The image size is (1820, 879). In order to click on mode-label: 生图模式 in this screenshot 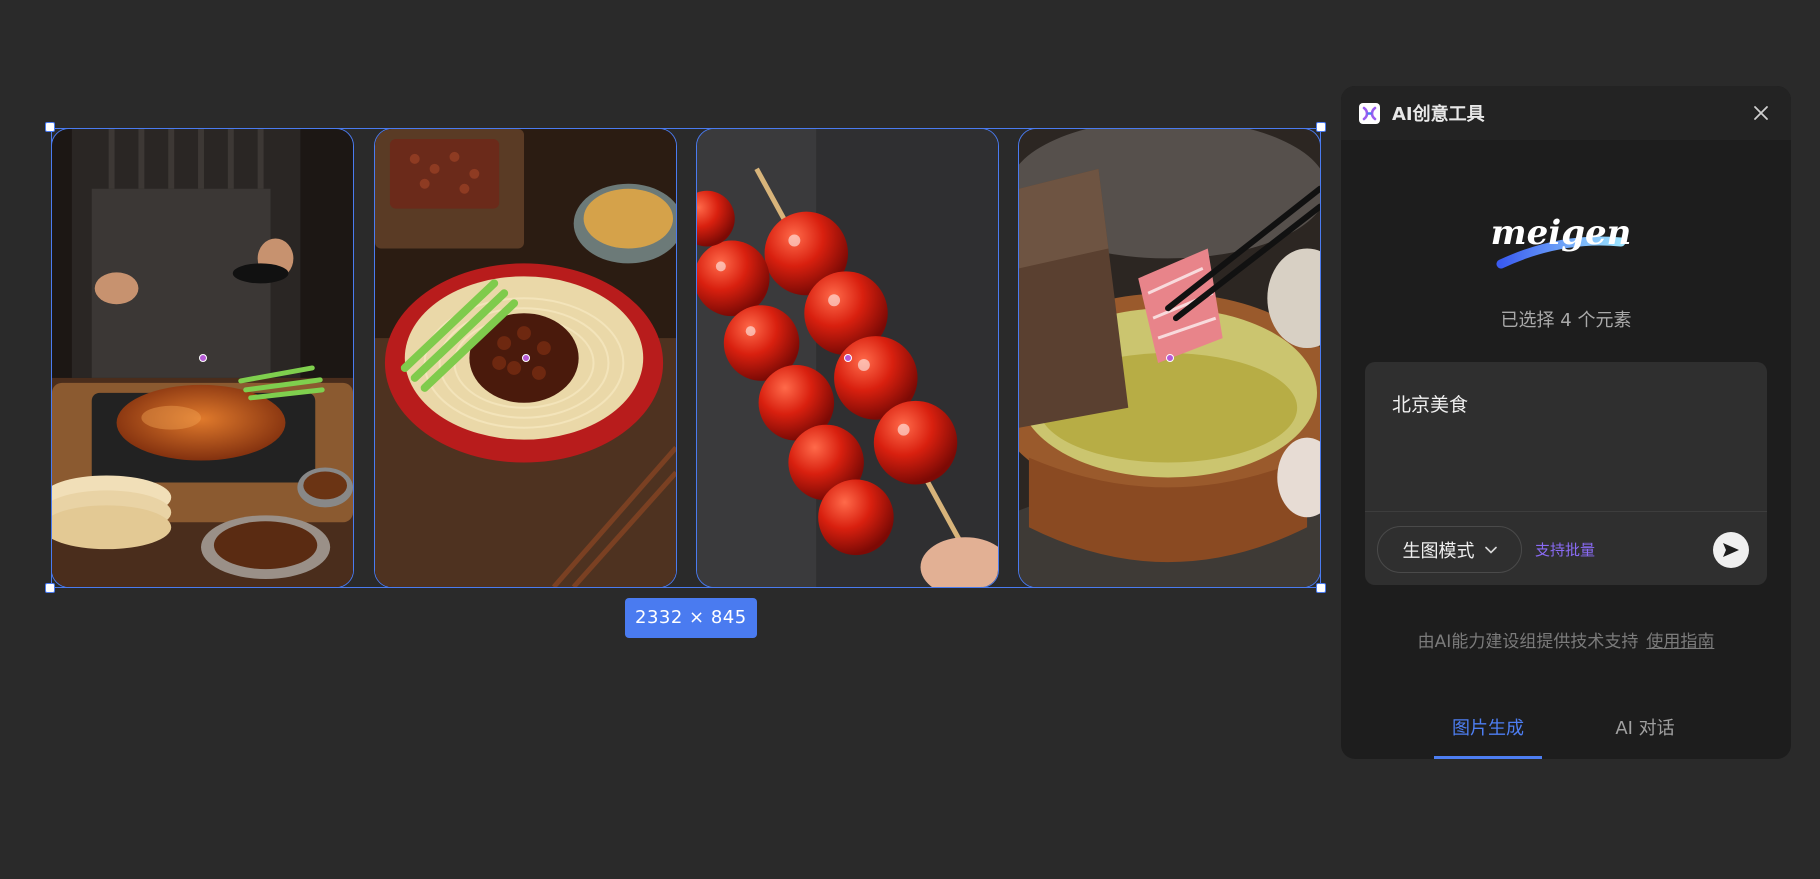, I will do `click(1438, 551)`.